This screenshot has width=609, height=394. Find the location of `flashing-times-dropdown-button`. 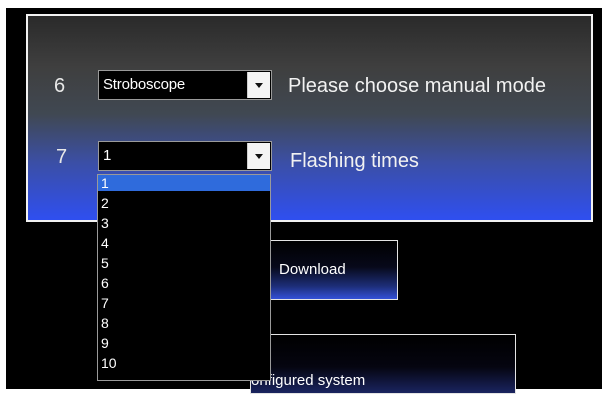

flashing-times-dropdown-button is located at coordinates (258, 156).